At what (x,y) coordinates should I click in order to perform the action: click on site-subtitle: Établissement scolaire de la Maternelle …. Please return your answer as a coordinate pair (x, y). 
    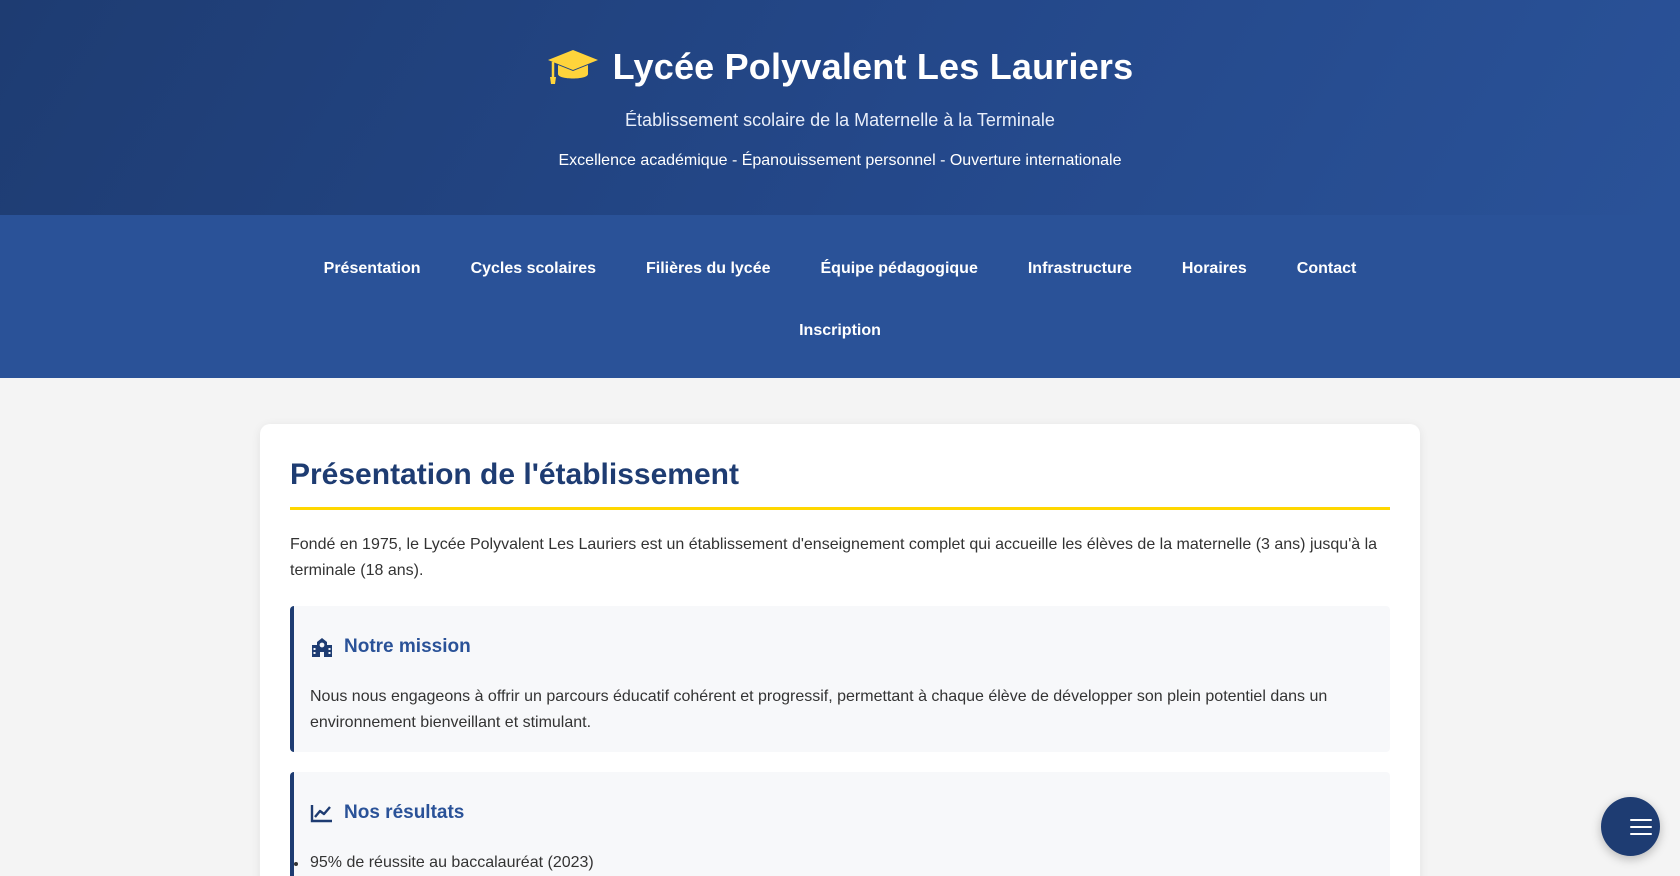
    Looking at the image, I should click on (840, 120).